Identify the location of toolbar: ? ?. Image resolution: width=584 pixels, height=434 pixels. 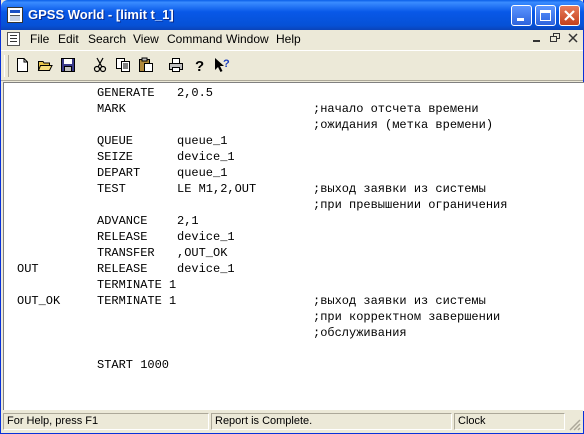
(292, 65).